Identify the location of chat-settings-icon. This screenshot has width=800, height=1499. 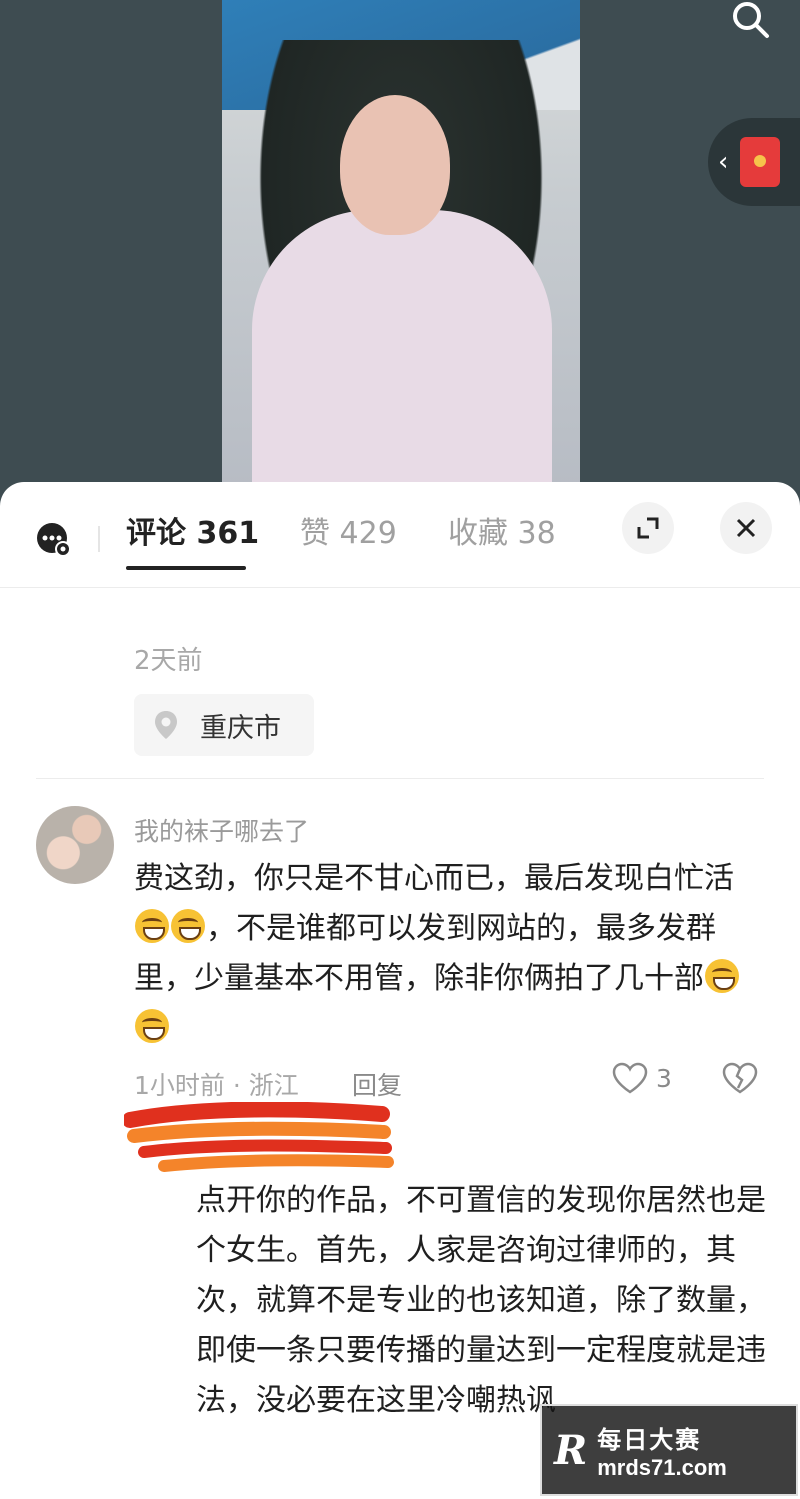
(54, 540).